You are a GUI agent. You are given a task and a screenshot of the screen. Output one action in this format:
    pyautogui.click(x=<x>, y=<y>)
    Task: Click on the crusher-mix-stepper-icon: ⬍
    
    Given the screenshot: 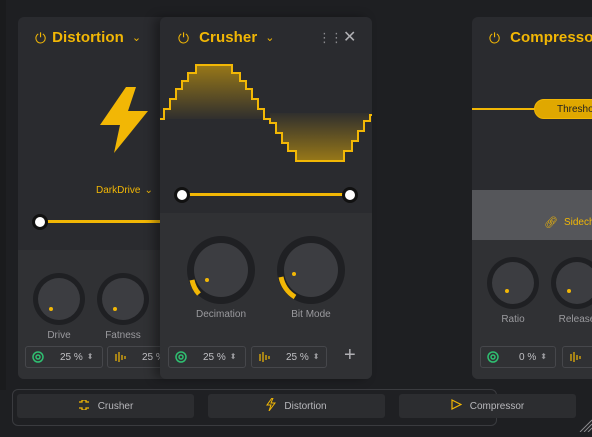 What is the action you would take?
    pyautogui.click(x=233, y=357)
    